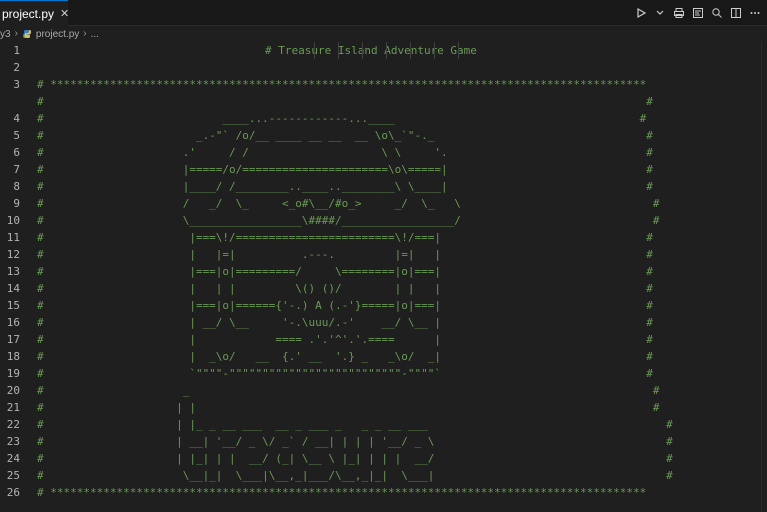 This screenshot has height=512, width=767. What do you see at coordinates (13, 492) in the screenshot?
I see `line-number: 26` at bounding box center [13, 492].